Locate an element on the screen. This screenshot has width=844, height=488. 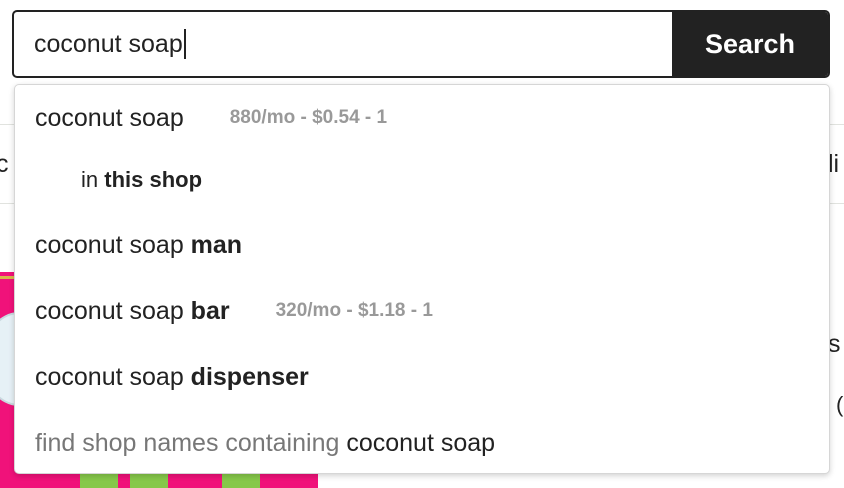
background-nav-text: c is located at coordinates (4, 164).